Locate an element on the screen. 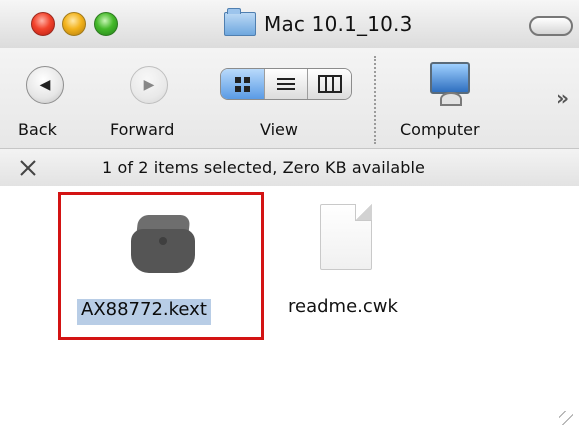 The width and height of the screenshot is (579, 431). file-item-readme-cwk: readme.cwk is located at coordinates (363, 266).